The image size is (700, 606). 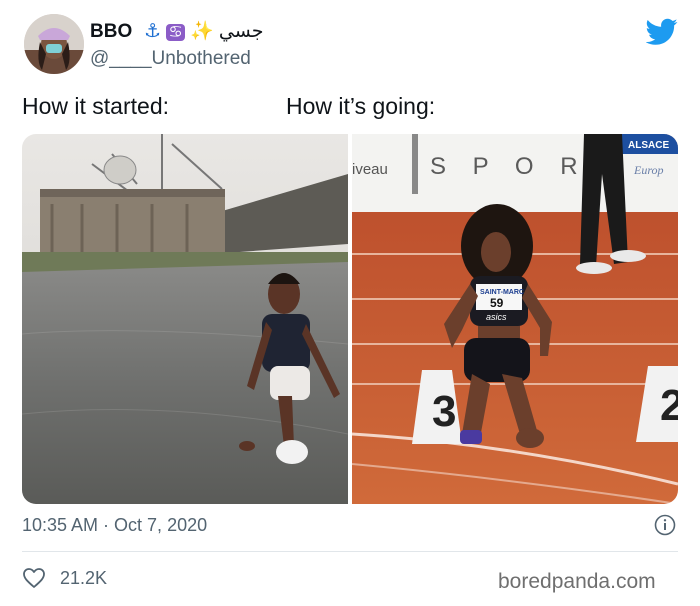 What do you see at coordinates (496, 317) in the screenshot?
I see `brand-text: asics` at bounding box center [496, 317].